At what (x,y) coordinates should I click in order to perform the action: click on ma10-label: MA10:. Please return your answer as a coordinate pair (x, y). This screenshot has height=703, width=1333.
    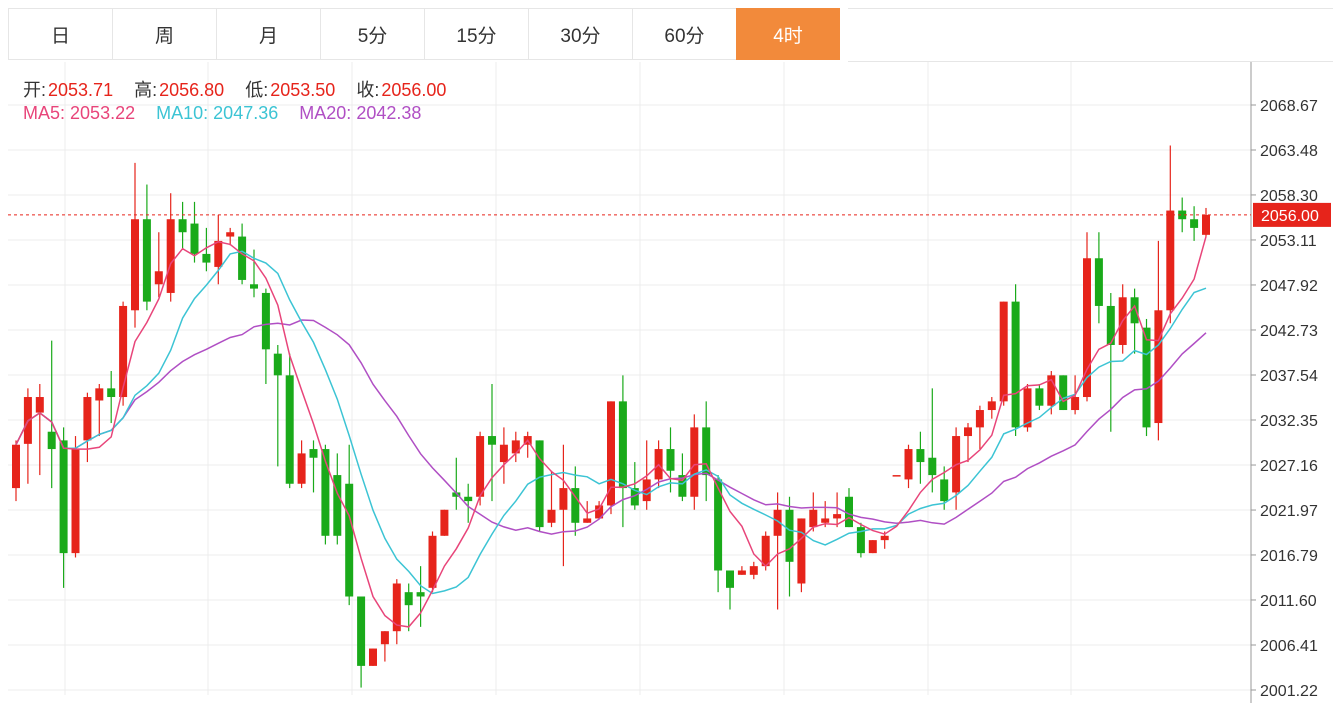
    Looking at the image, I should click on (182, 113).